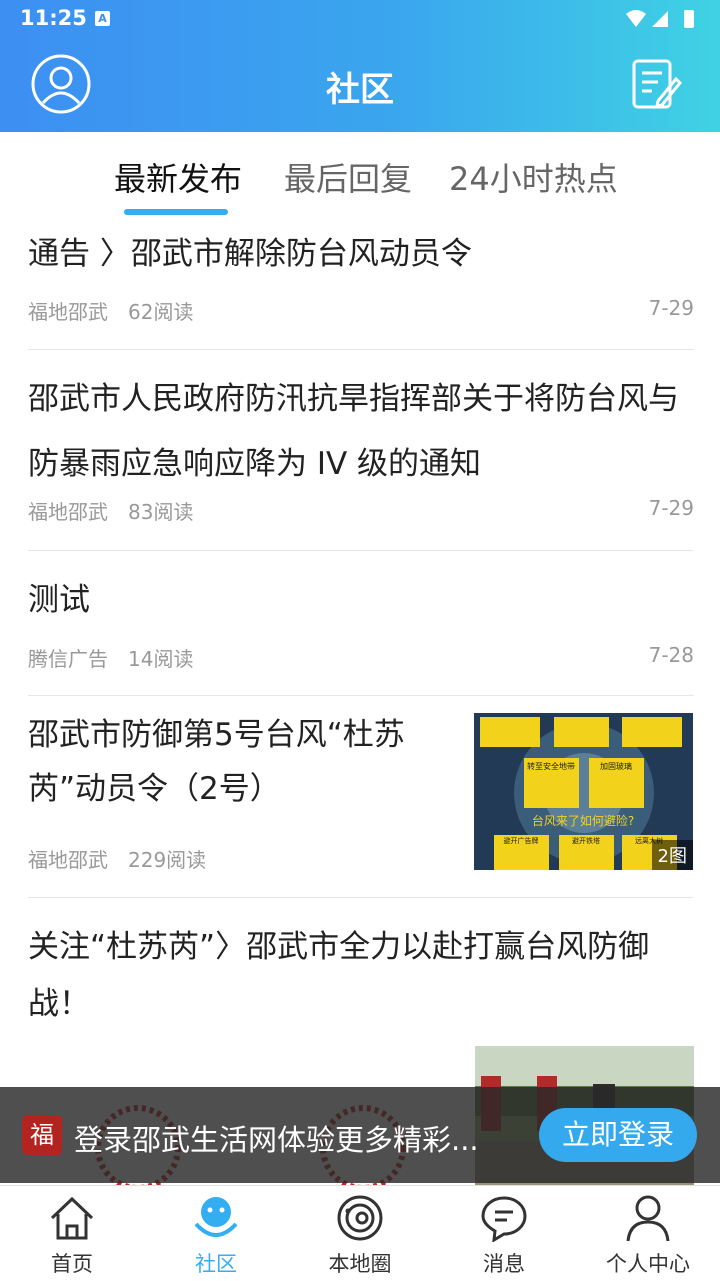 The image size is (720, 1281). Describe the element at coordinates (671, 655) in the screenshot. I see `post-date: 7-28` at that location.